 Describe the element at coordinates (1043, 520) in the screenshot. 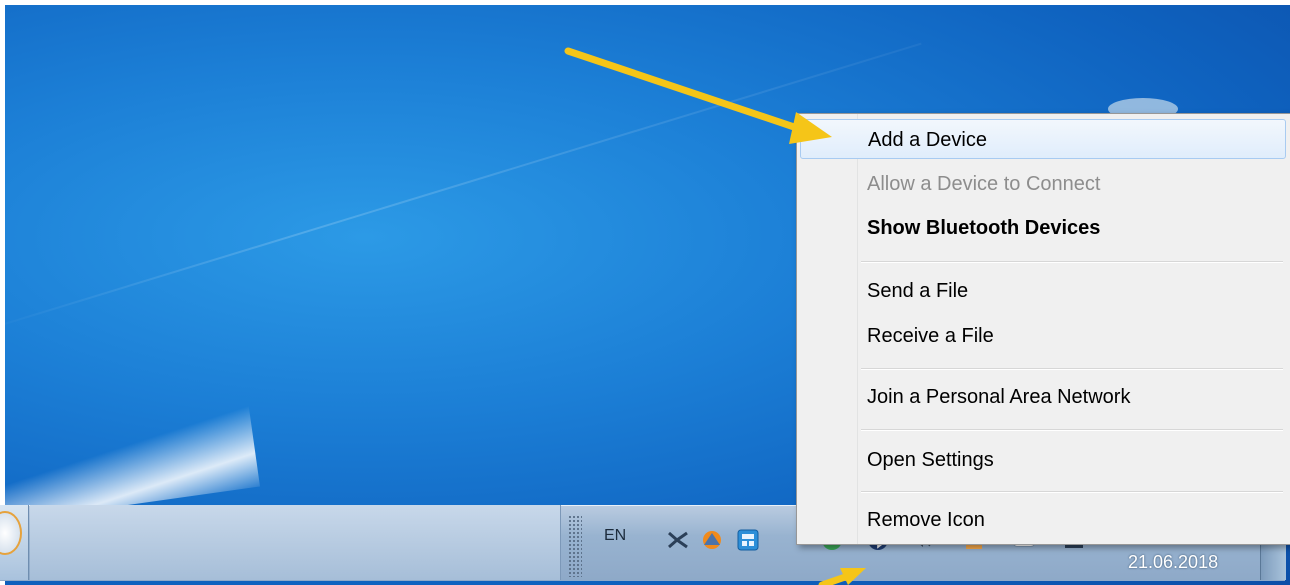

I see `menu-item-remove-icon: Remove Icon` at that location.